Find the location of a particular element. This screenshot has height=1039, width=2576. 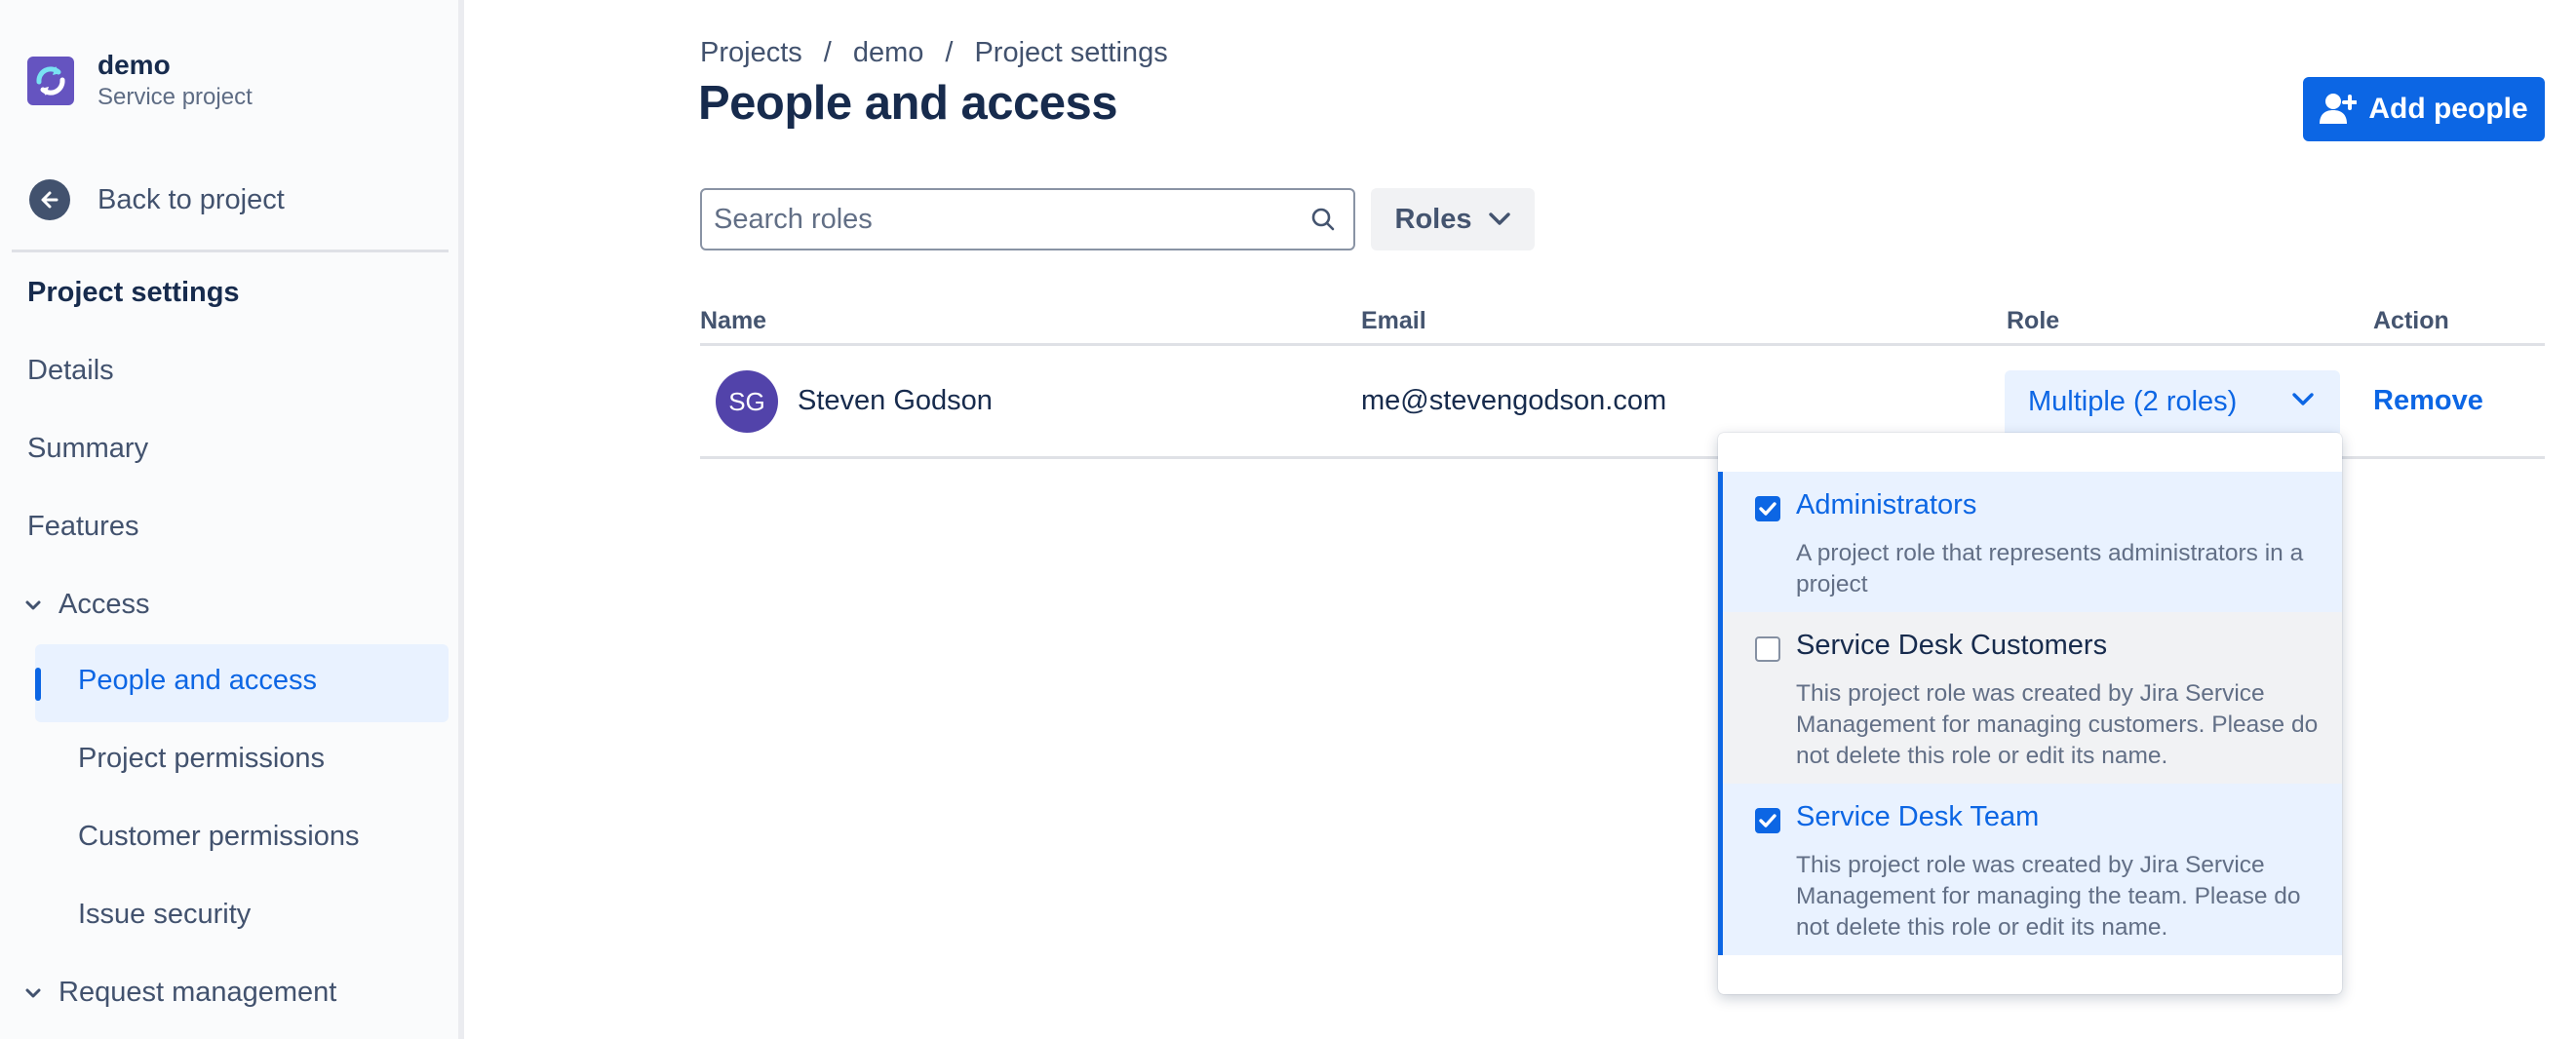

checkbox-unchecked is located at coordinates (1767, 649).